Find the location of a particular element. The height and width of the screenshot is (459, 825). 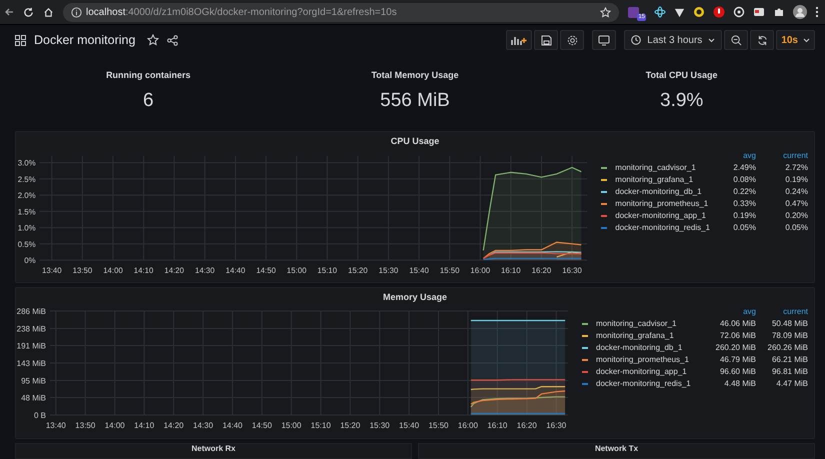

x-tick-label: 15:40 is located at coordinates (409, 425).